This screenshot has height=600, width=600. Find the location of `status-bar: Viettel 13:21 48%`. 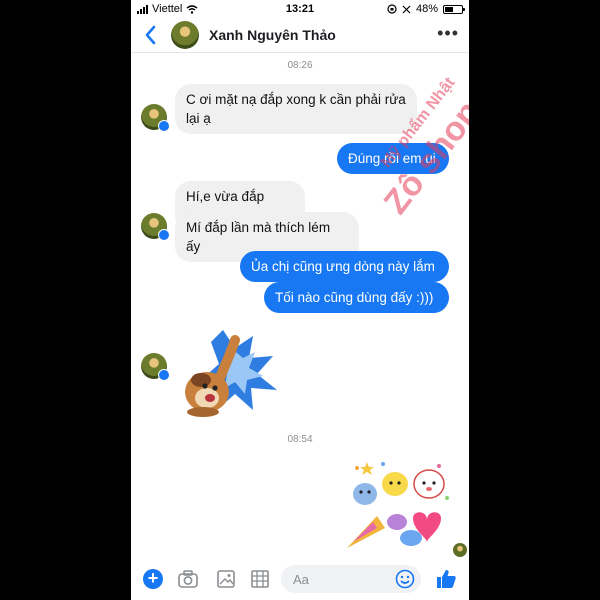

status-bar: Viettel 13:21 48% is located at coordinates (300, 9).